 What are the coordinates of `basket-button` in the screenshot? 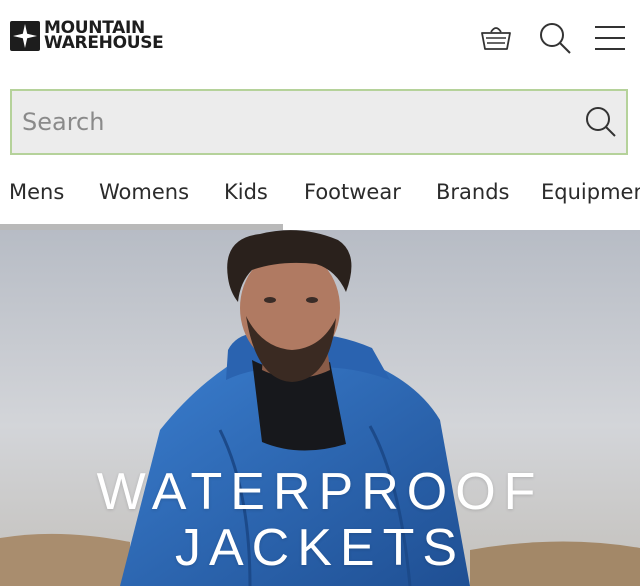 It's located at (496, 38).